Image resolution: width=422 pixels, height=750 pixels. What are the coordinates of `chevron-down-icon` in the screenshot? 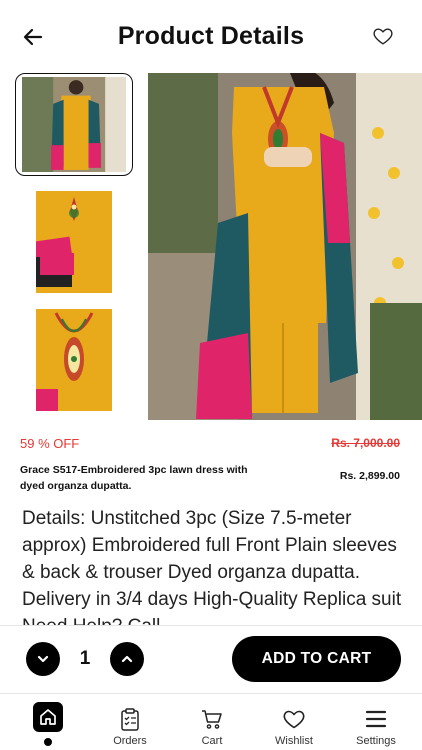 It's located at (43, 659).